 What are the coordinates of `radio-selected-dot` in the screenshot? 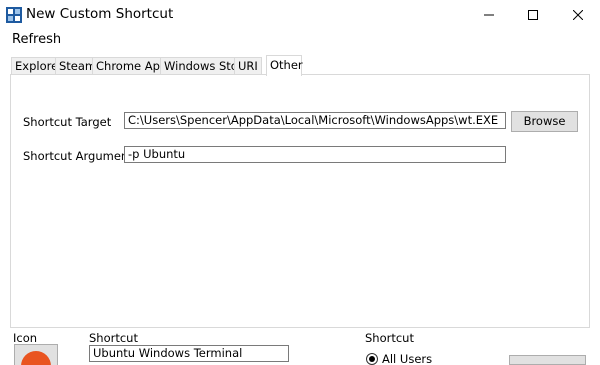 It's located at (372, 359).